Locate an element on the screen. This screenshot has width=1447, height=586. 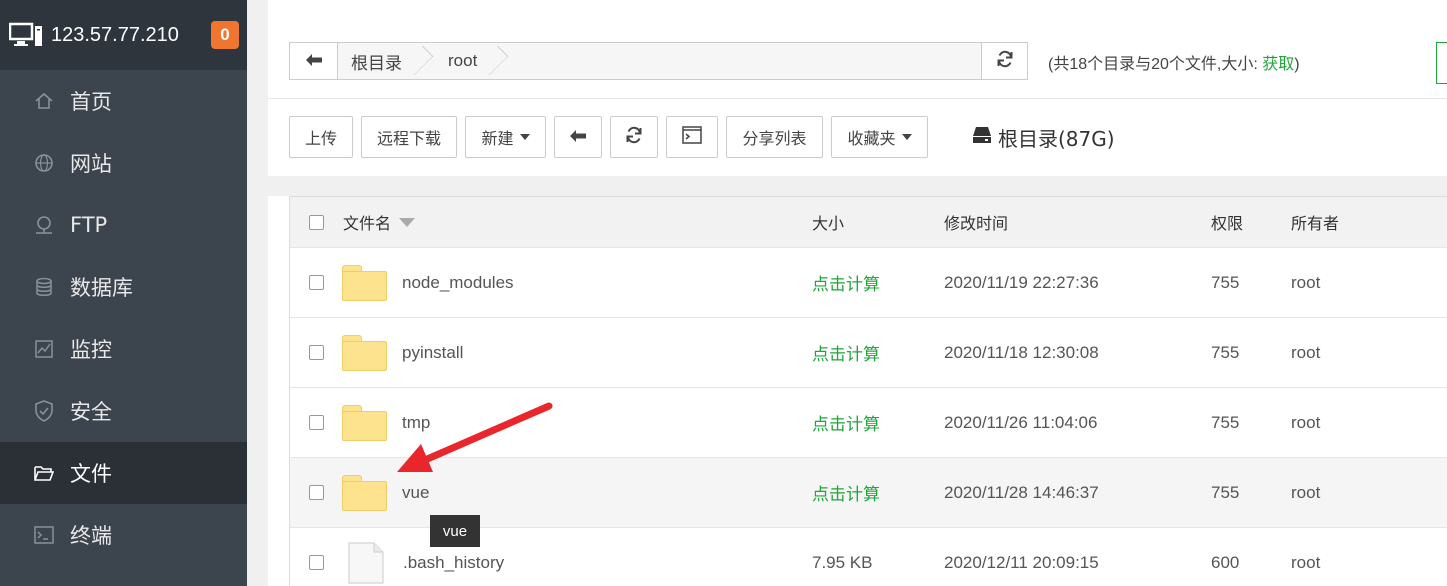
file-name: vue is located at coordinates (415, 493).